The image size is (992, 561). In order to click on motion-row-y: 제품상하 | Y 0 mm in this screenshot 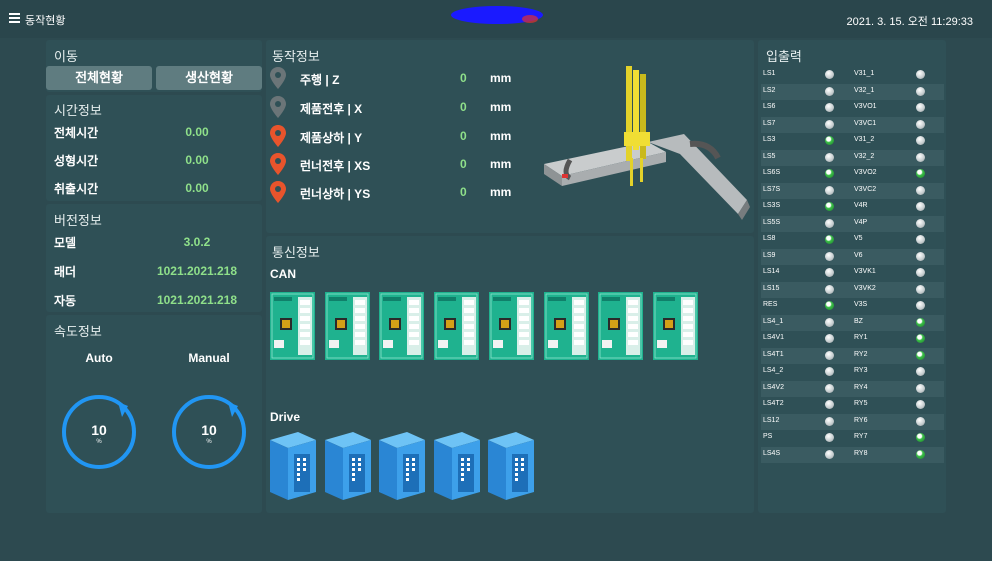, I will do `click(400, 137)`.